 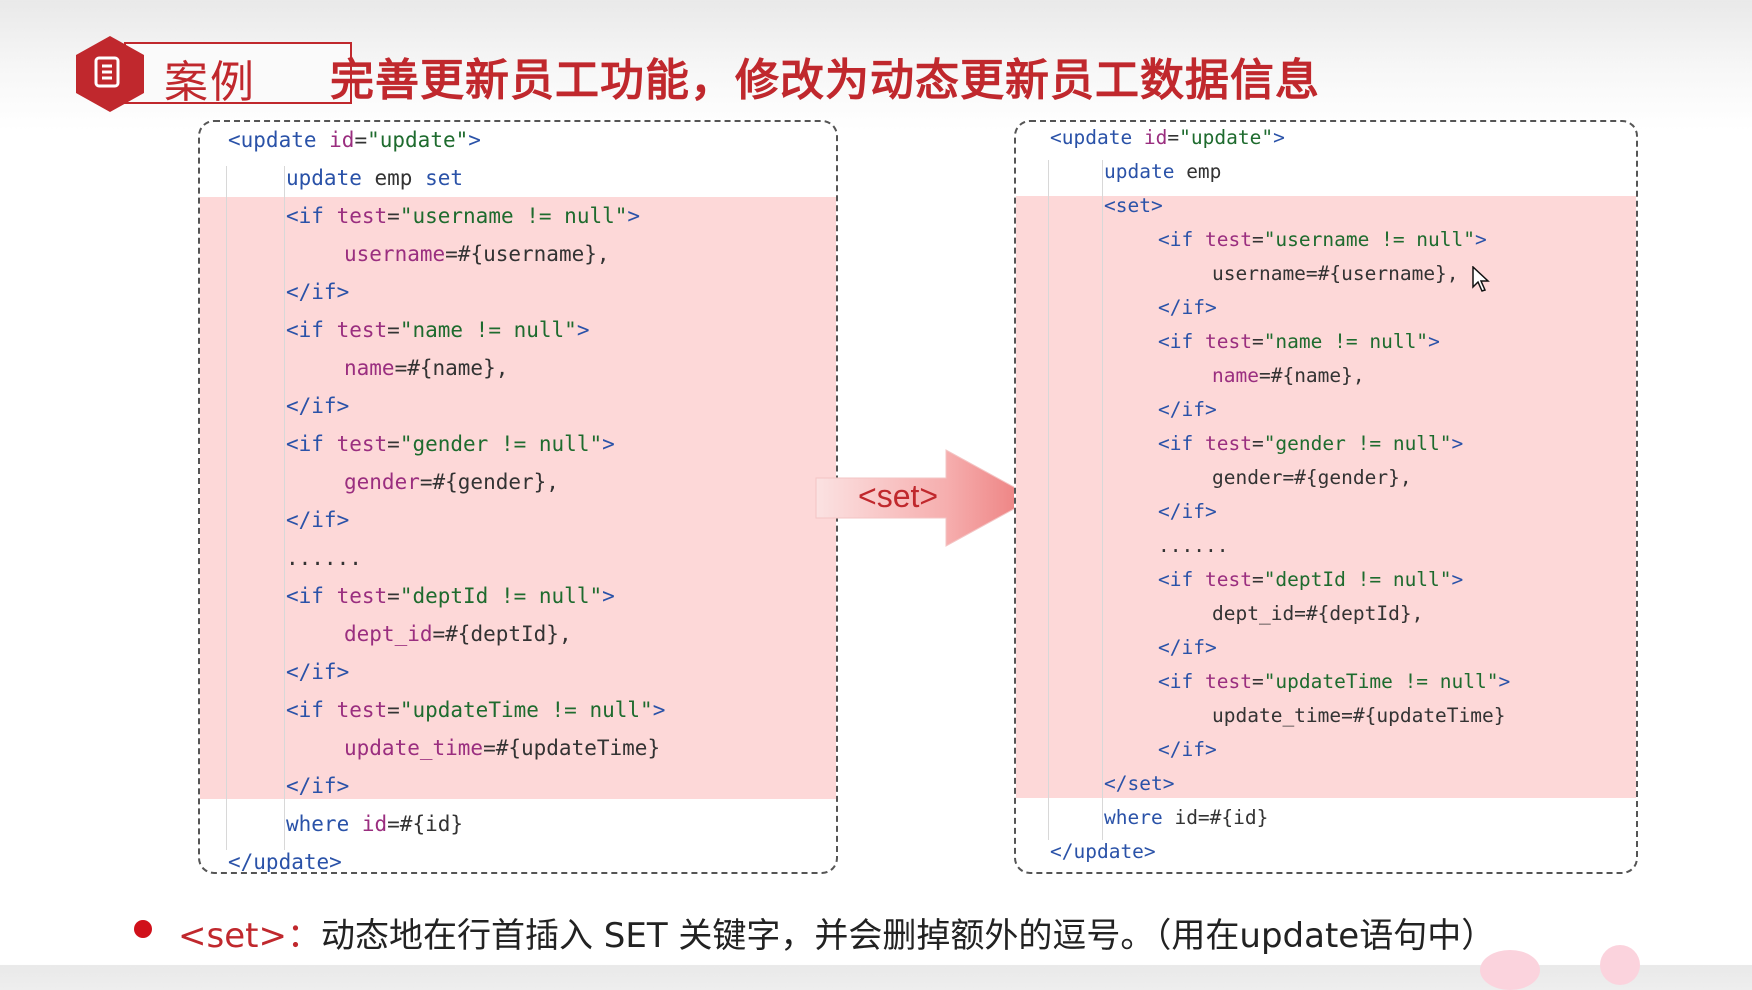 I want to click on code-line: </set>, so click(x=1139, y=784).